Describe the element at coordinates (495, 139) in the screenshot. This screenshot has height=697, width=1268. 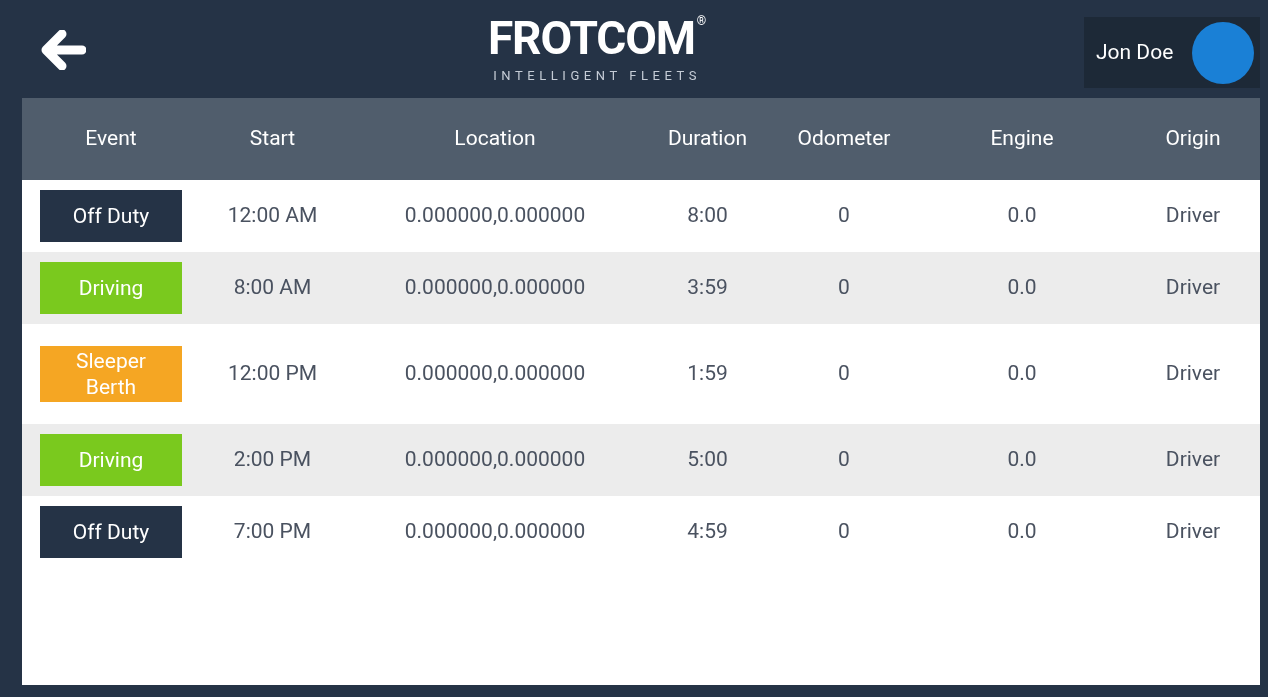
I see `column-header: Location` at that location.